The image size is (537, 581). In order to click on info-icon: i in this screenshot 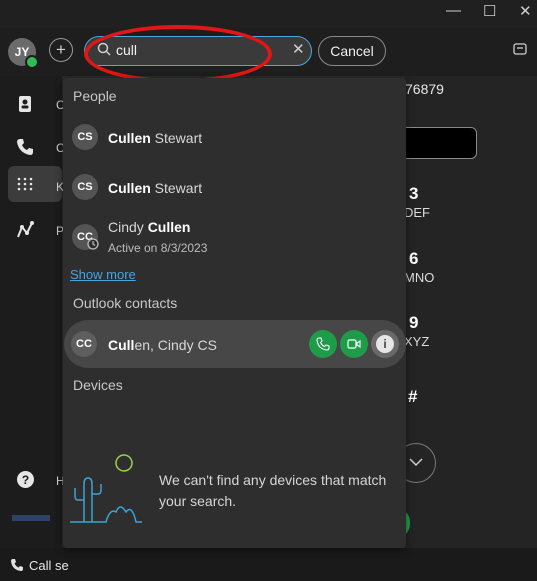, I will do `click(385, 344)`.